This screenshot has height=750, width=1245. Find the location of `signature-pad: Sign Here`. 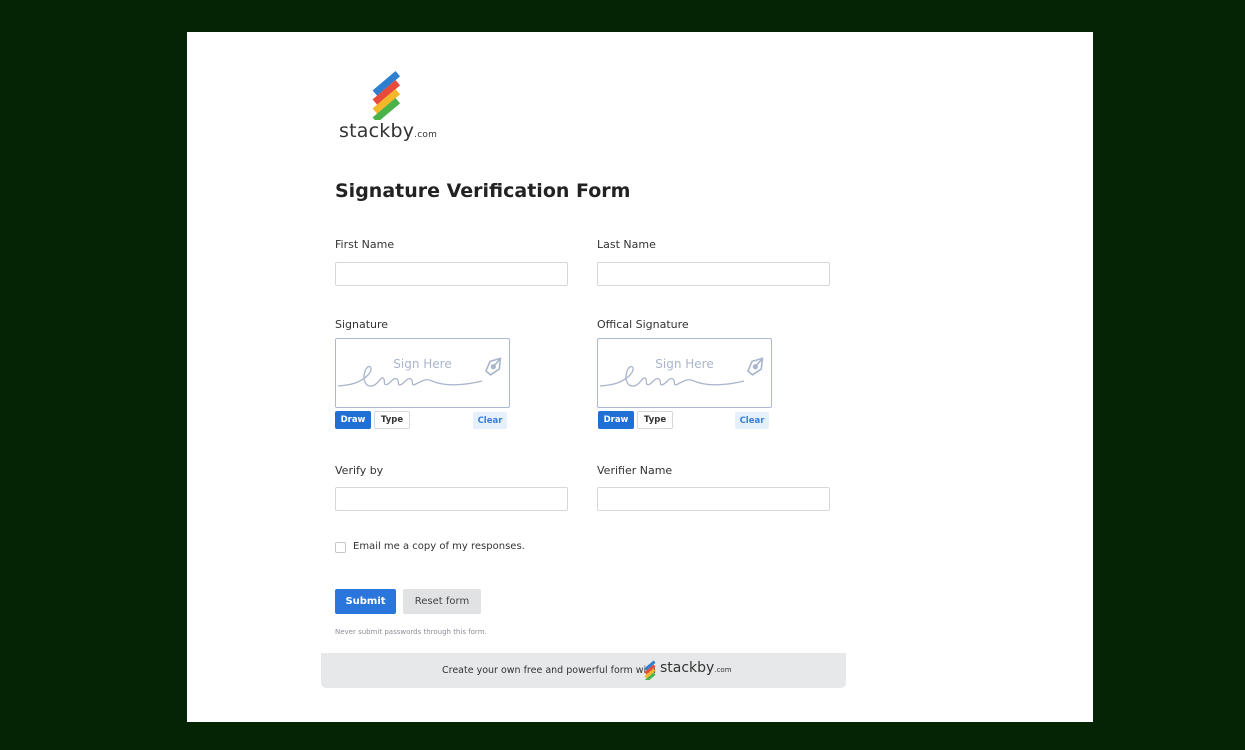

signature-pad: Sign Here is located at coordinates (422, 373).